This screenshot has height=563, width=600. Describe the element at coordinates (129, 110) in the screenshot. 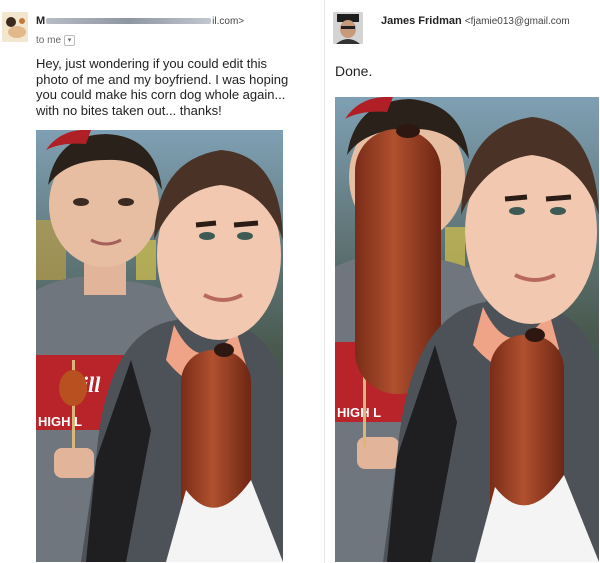

I see `message-line: with no bites taken out... thanks!` at that location.